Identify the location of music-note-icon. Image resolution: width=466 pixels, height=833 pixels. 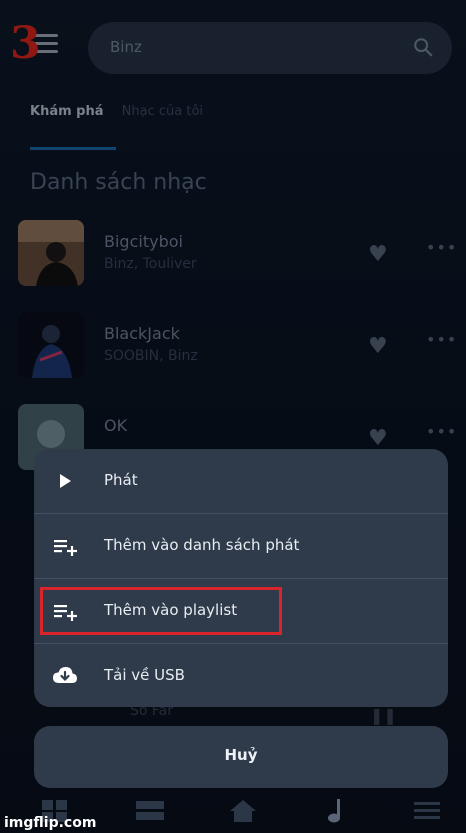
(337, 811).